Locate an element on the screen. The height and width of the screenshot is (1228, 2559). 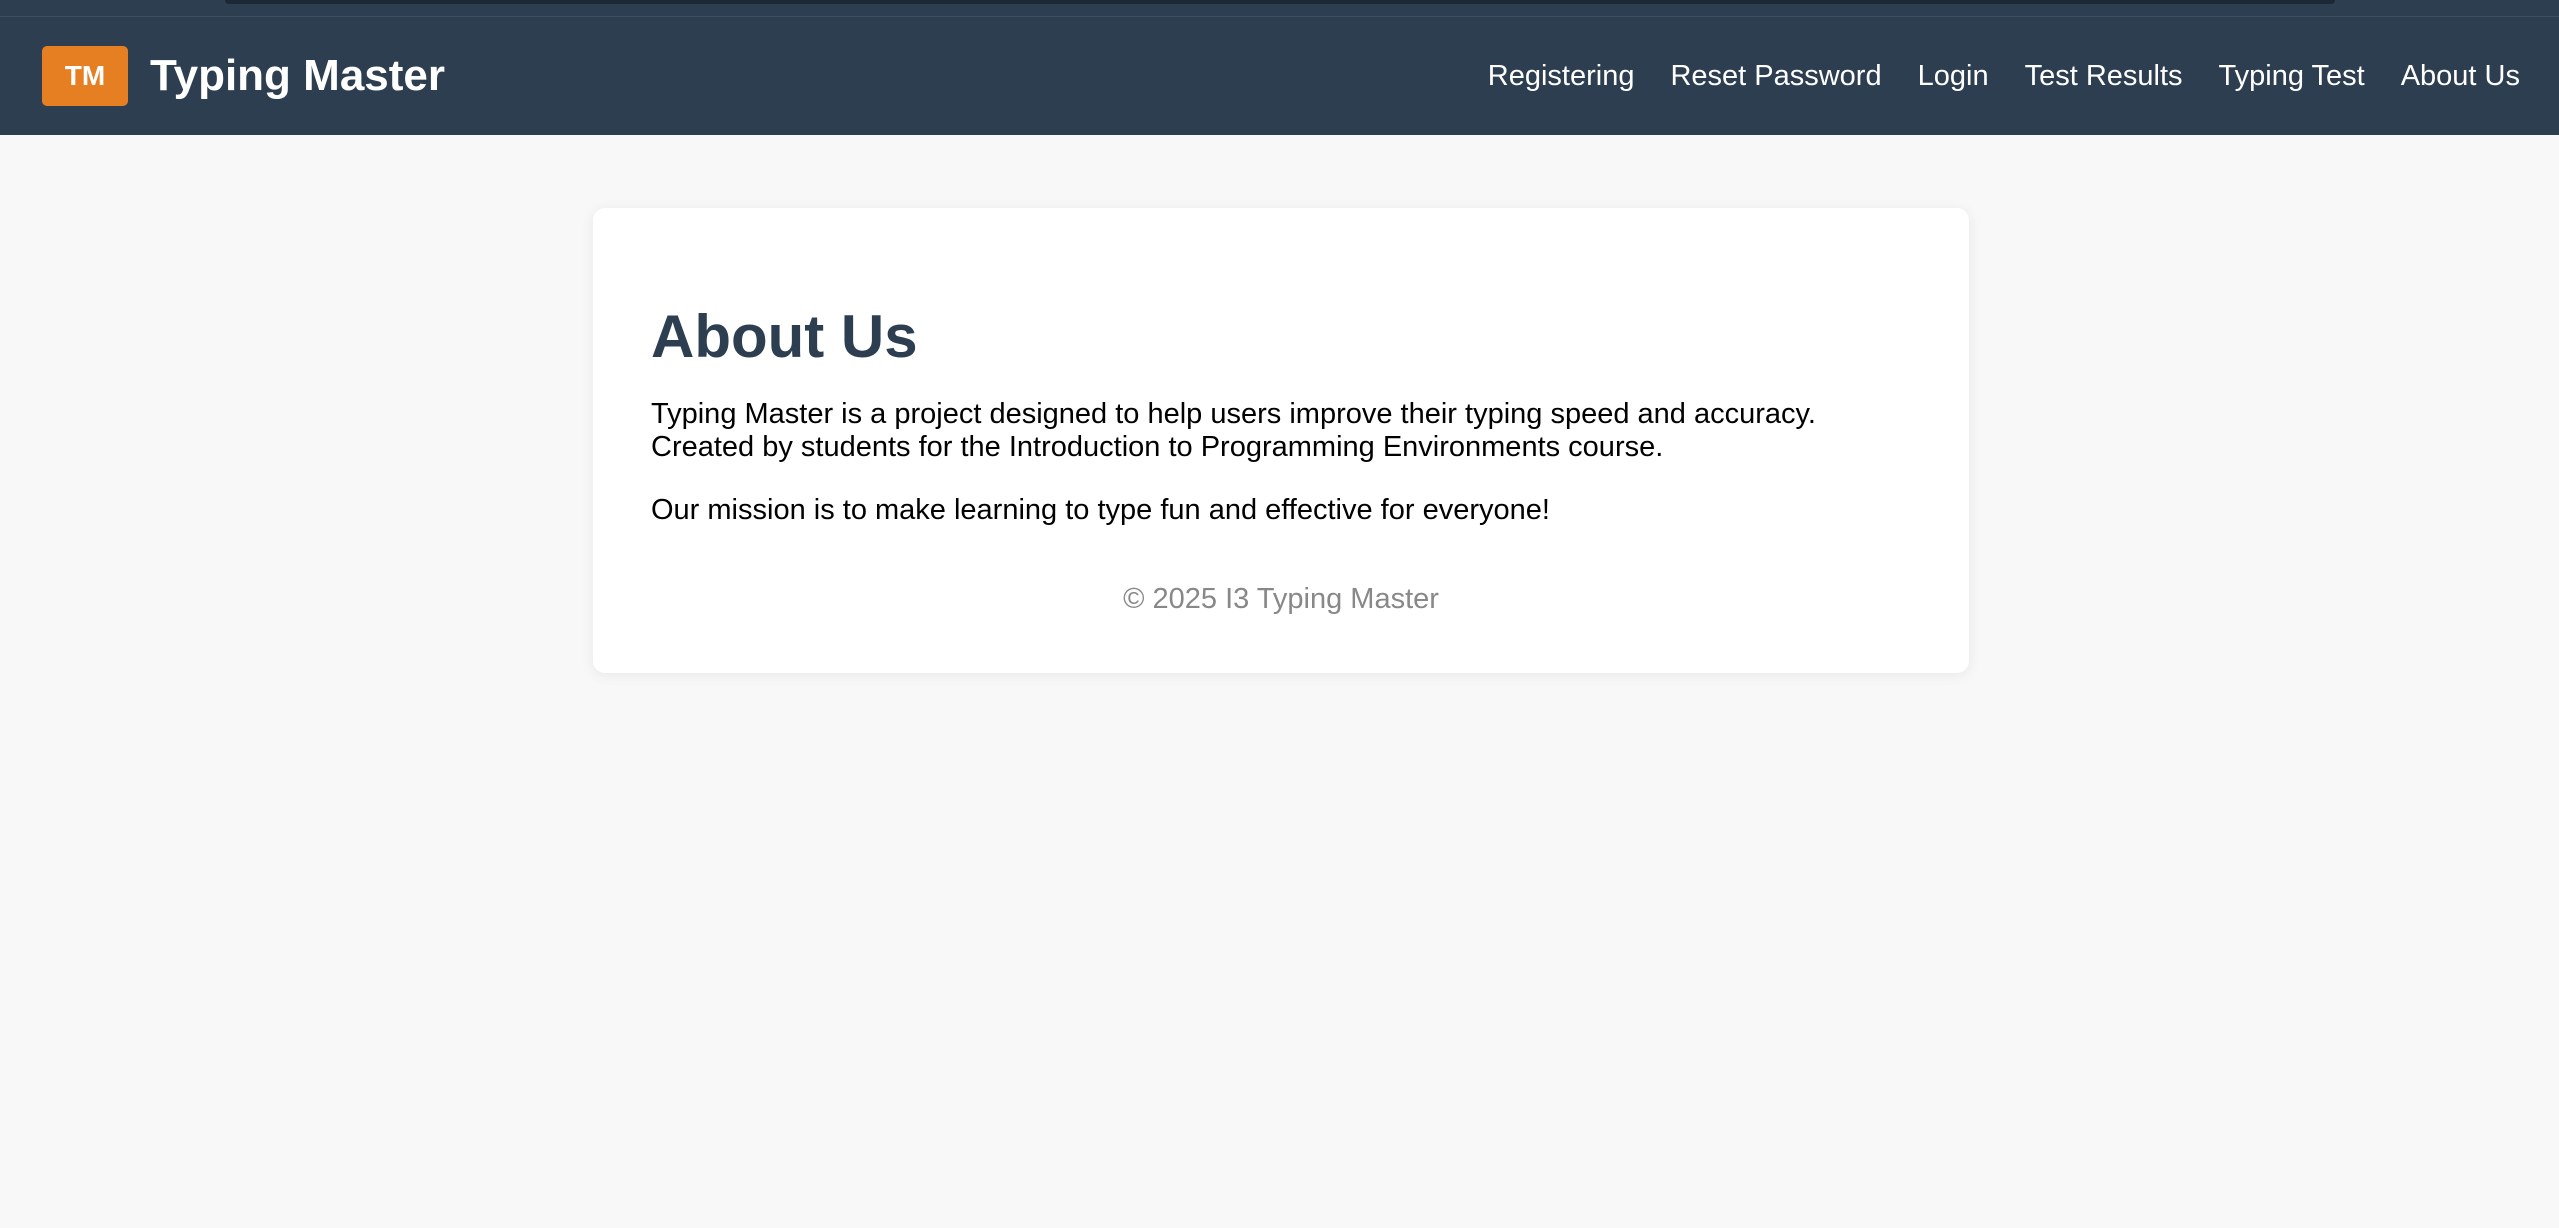
brand-title: Typing Master is located at coordinates (297, 76).